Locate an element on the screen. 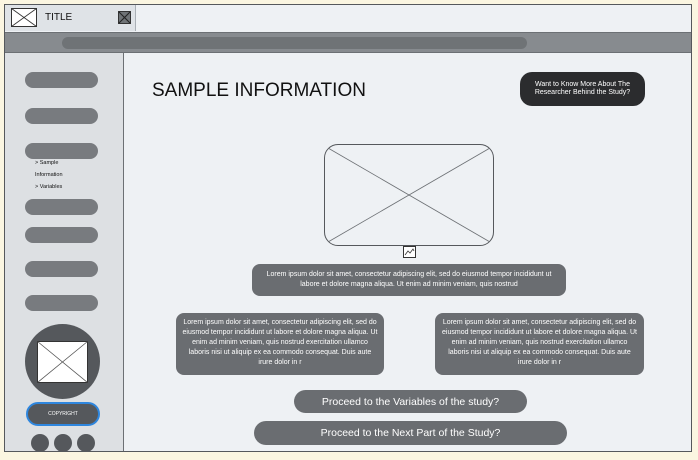  avatar is located at coordinates (62, 361).